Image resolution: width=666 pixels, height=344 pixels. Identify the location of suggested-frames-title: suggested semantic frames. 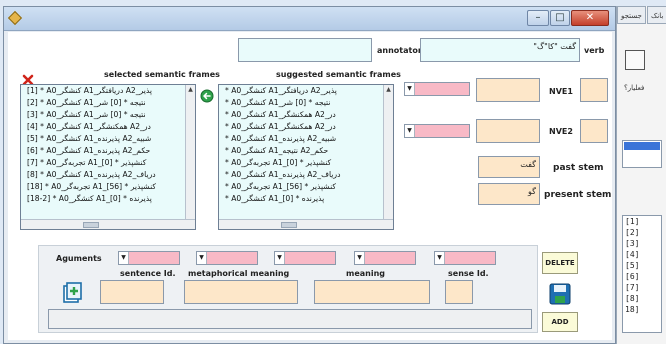
(338, 74).